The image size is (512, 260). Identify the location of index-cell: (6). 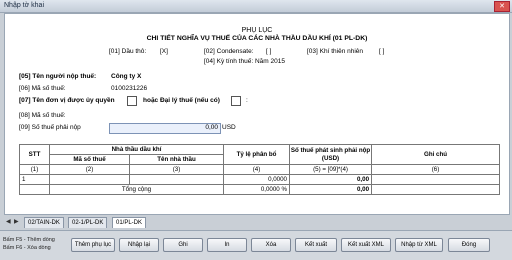
(436, 169).